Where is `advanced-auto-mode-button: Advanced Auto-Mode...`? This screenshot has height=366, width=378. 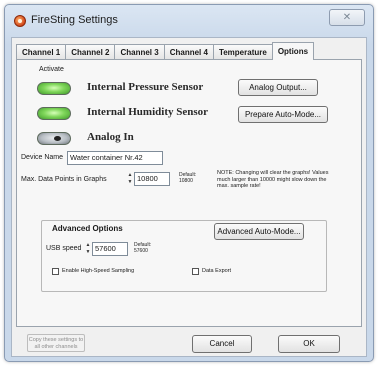 advanced-auto-mode-button: Advanced Auto-Mode... is located at coordinates (259, 231).